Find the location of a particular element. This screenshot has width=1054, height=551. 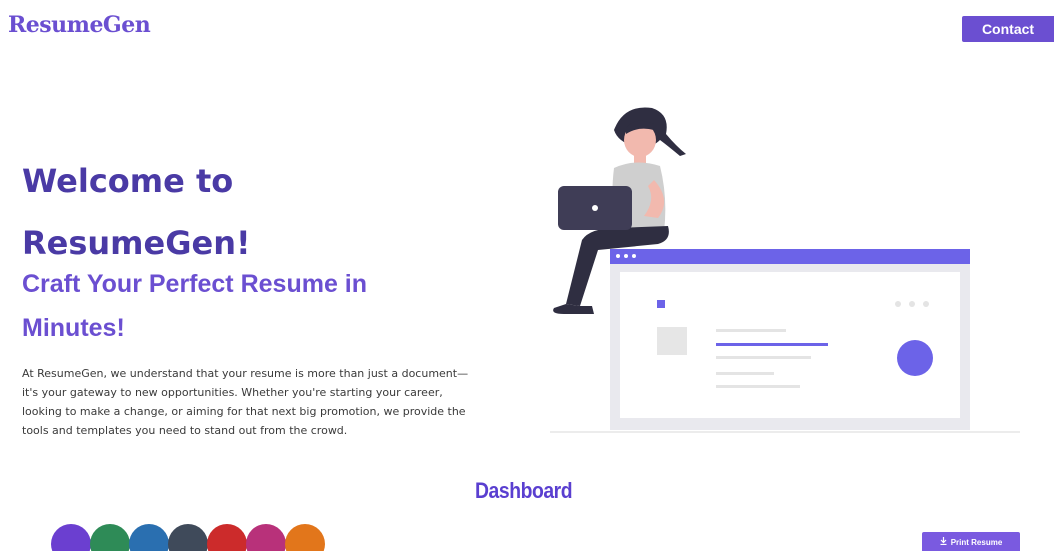

hero-subtitle: Craft Your Perfect Resume in Minutes! is located at coordinates (195, 306).